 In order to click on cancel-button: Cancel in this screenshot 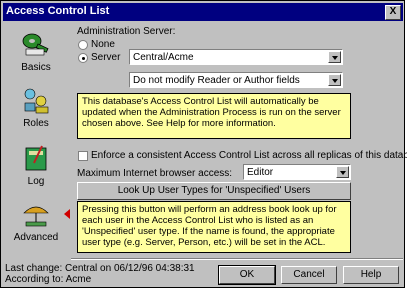, I will do `click(309, 275)`.